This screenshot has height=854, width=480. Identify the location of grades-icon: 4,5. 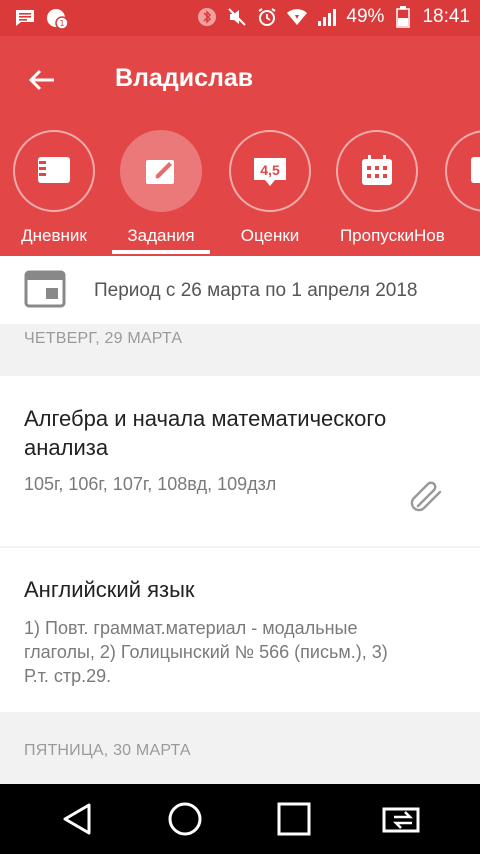
(270, 172).